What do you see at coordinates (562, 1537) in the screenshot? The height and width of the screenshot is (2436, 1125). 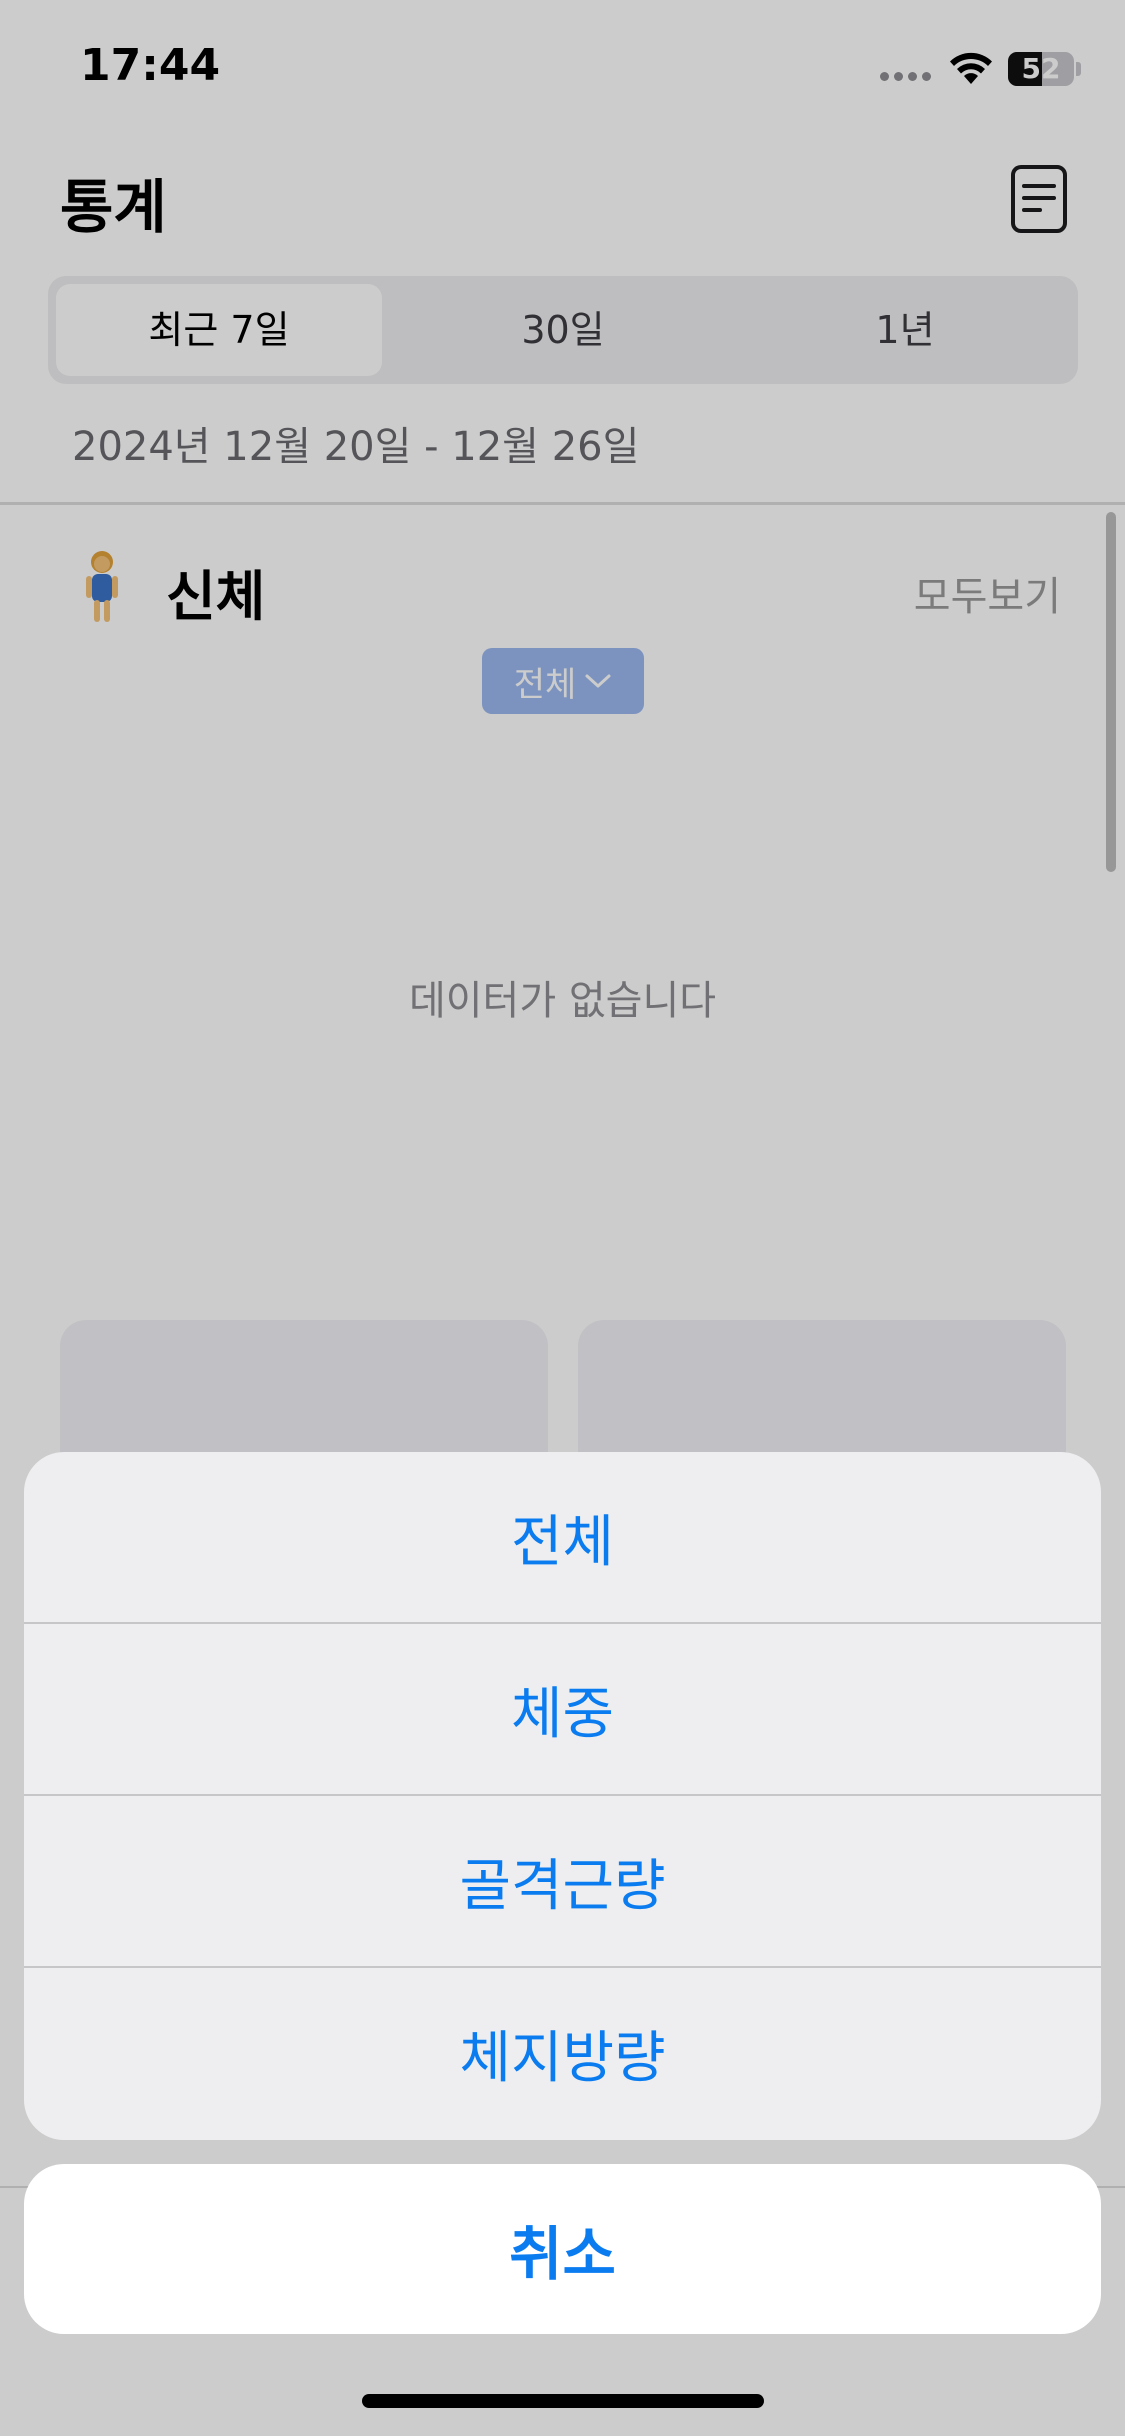 I see `sheet-option-all: 전체` at bounding box center [562, 1537].